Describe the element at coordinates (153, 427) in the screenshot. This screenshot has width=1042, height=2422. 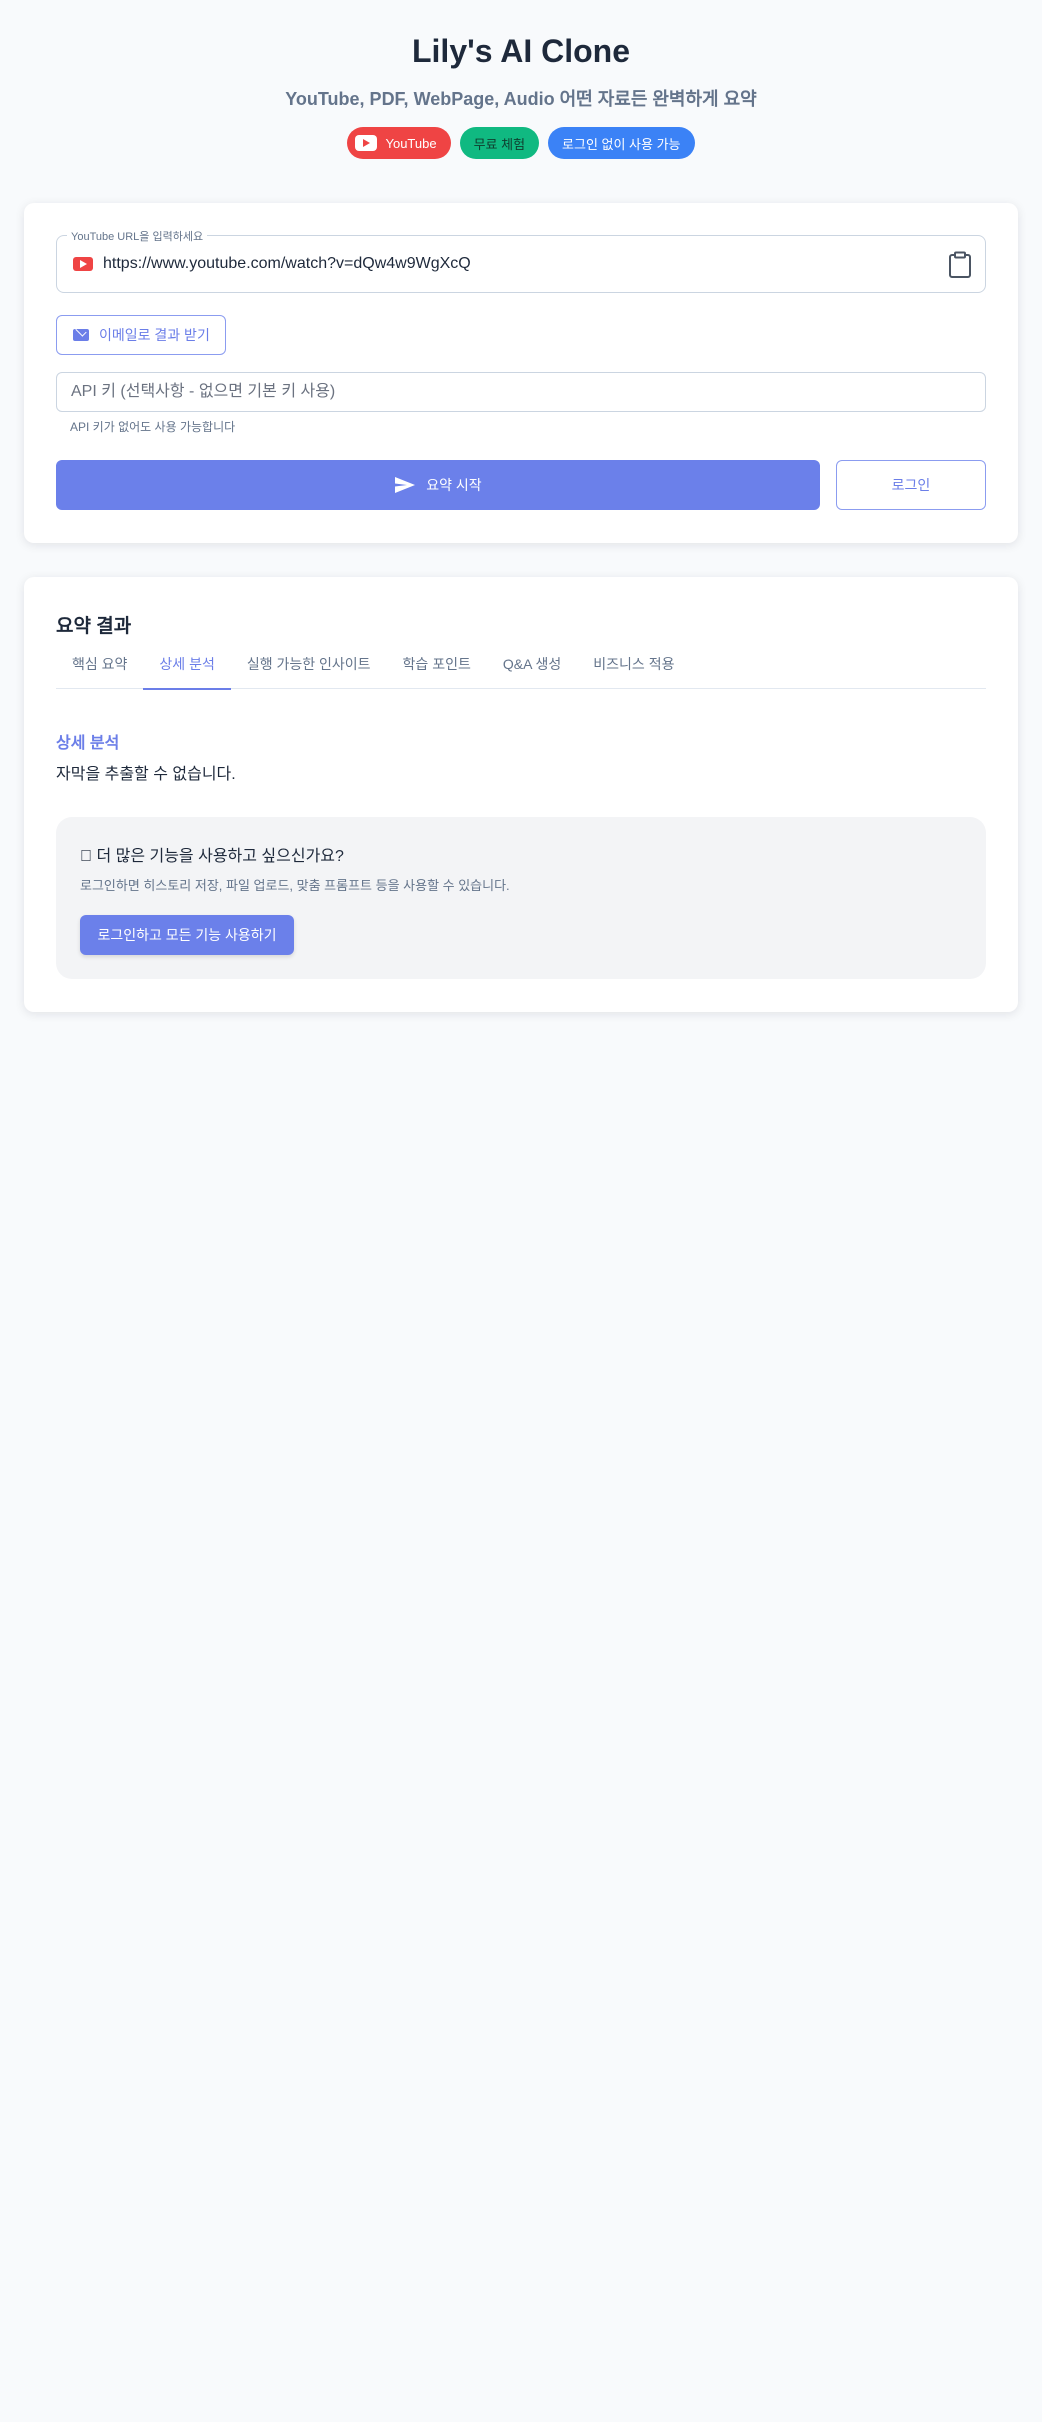
I see `api-key-helper: API 키가 없어도 사용 가능합니다` at that location.